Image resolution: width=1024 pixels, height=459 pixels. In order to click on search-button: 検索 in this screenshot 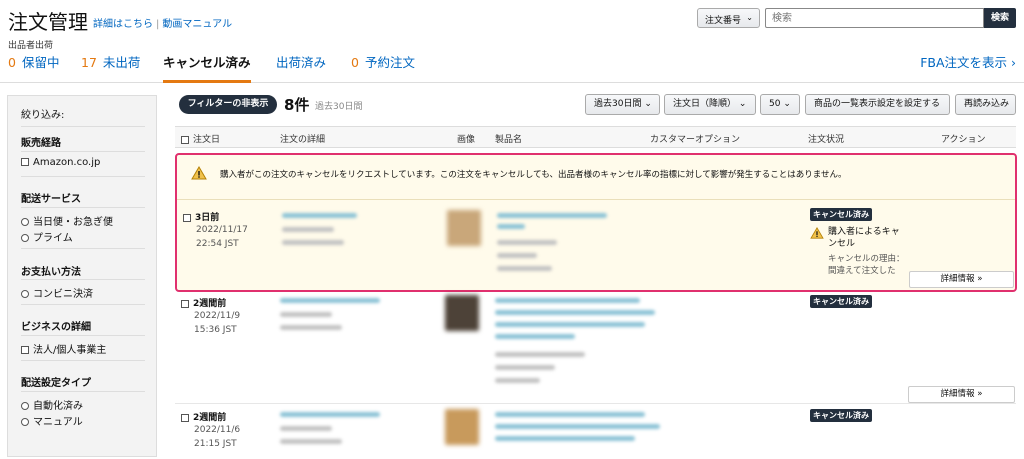, I will do `click(1000, 18)`.